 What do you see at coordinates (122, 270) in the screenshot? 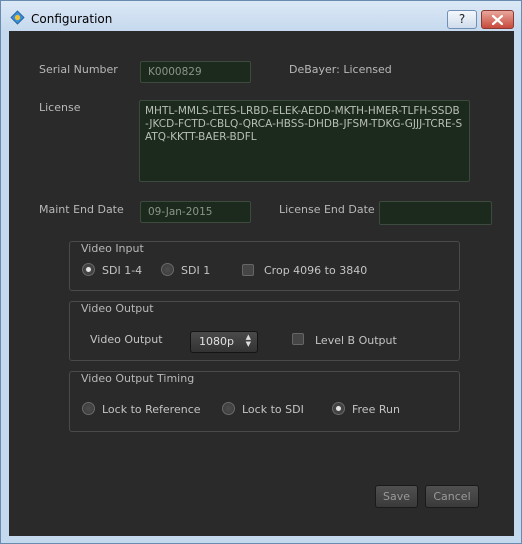
I see `sdi-1-4-label: SDI 1-4` at bounding box center [122, 270].